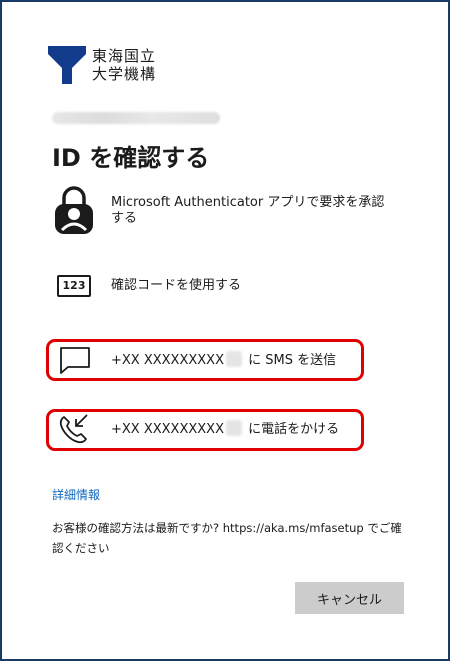 This screenshot has width=450, height=661. What do you see at coordinates (124, 56) in the screenshot?
I see `organization-name-line1: 東海国立` at bounding box center [124, 56].